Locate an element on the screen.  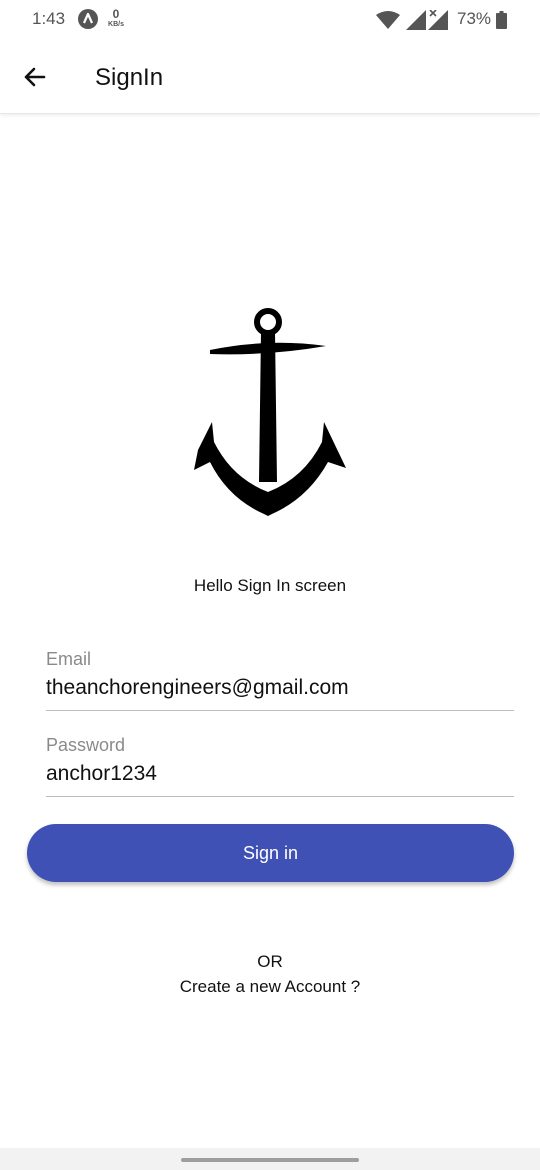
email-input: theanchorengineers@gmail.com is located at coordinates (197, 688).